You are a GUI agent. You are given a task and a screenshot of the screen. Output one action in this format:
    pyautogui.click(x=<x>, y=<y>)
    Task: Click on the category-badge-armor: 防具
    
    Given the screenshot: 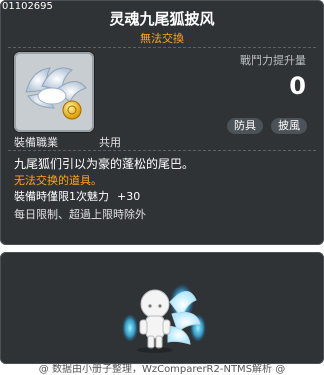 What is the action you would take?
    pyautogui.click(x=245, y=126)
    